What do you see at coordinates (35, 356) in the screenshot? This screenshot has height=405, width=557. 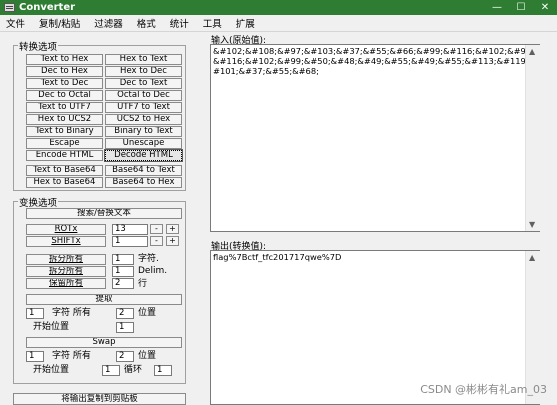 I see `swap-count-input: 1` at bounding box center [35, 356].